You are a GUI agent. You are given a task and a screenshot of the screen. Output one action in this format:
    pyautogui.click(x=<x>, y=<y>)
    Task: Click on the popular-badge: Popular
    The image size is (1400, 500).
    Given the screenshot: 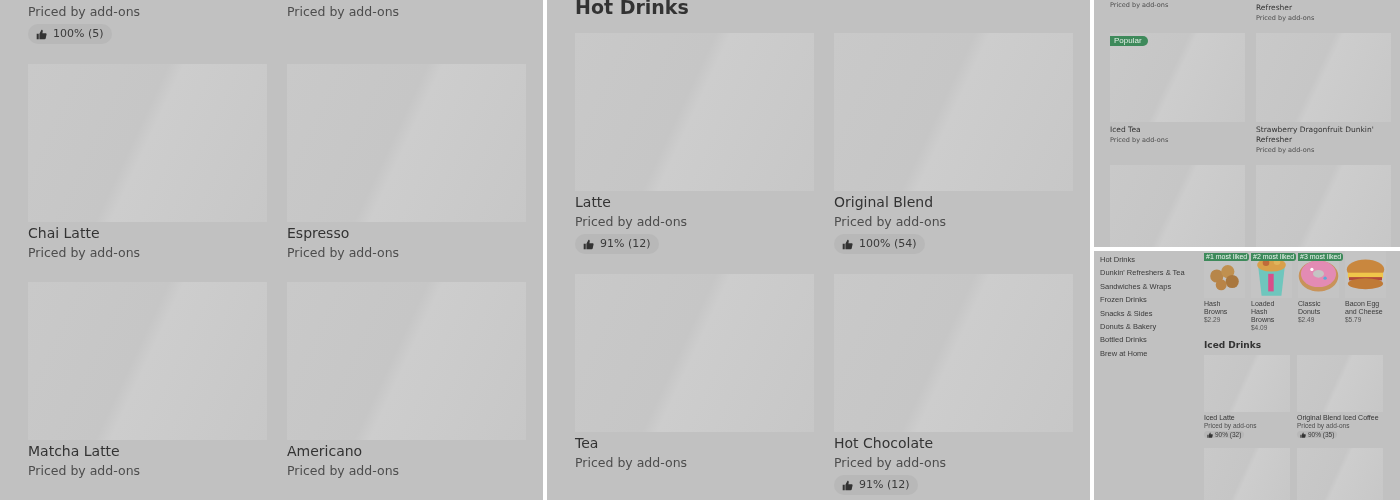 What is the action you would take?
    pyautogui.click(x=1129, y=41)
    